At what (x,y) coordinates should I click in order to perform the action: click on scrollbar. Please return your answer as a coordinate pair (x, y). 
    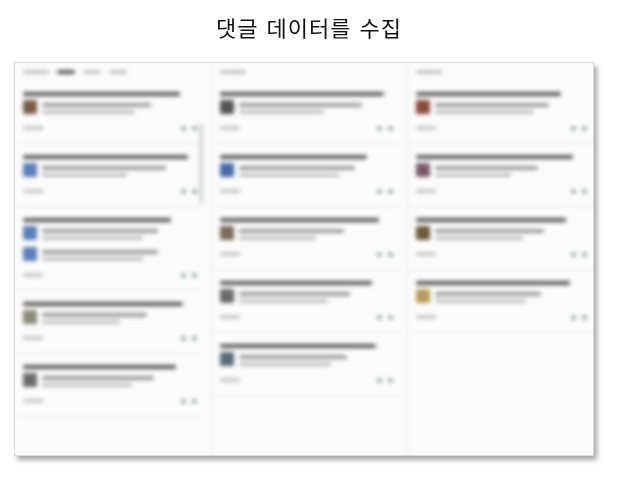
    Looking at the image, I should click on (201, 163).